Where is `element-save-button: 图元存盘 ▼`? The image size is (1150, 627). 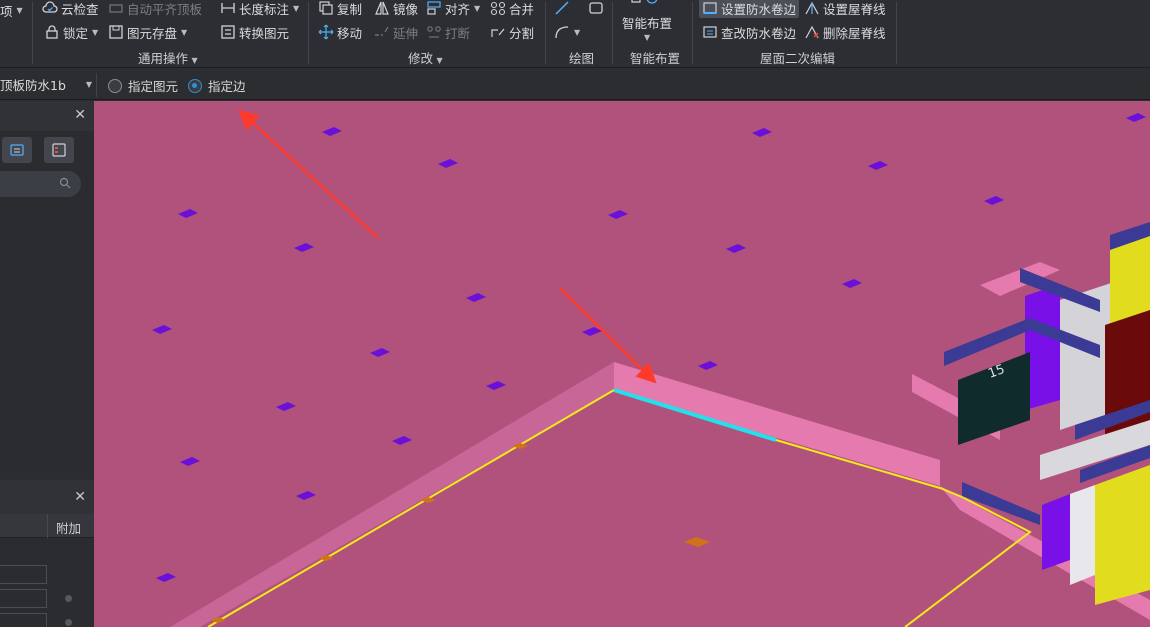
element-save-button: 图元存盘 ▼ is located at coordinates (147, 32).